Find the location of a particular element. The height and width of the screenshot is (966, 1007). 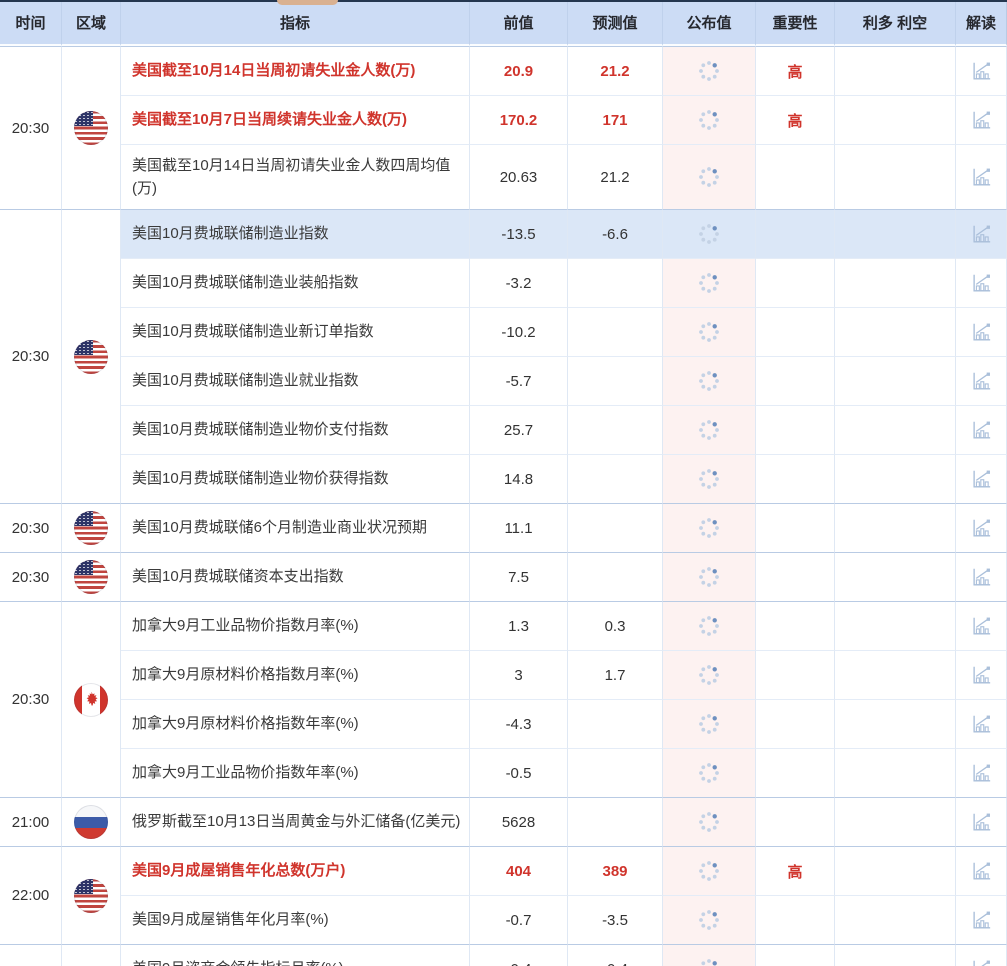

econ-event-row: 美国10月费城联储制造业就业指数 -5.7 is located at coordinates (503, 381).